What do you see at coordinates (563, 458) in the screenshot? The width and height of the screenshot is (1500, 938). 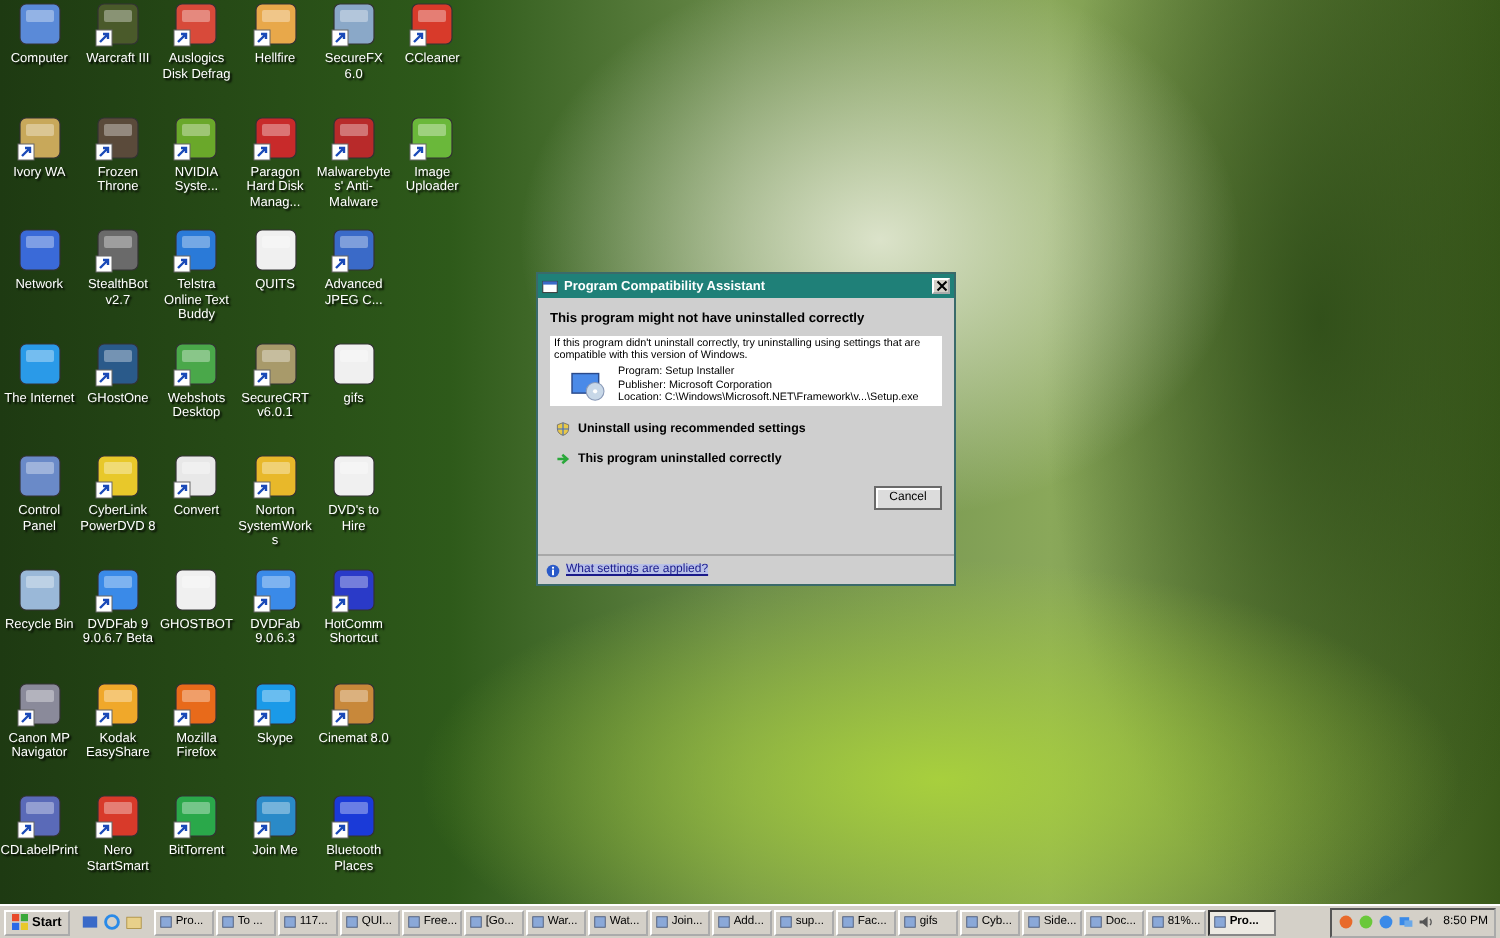 I see `arrow-icon` at bounding box center [563, 458].